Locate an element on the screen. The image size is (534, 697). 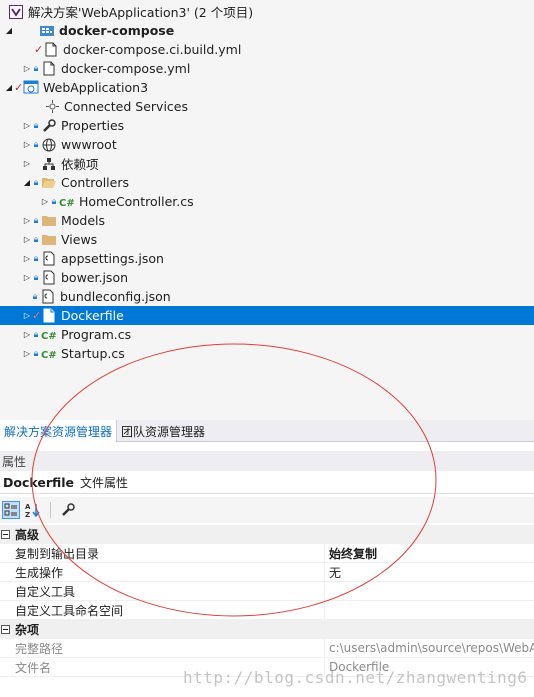
alphabetical-view-button: AZ is located at coordinates (33, 510).